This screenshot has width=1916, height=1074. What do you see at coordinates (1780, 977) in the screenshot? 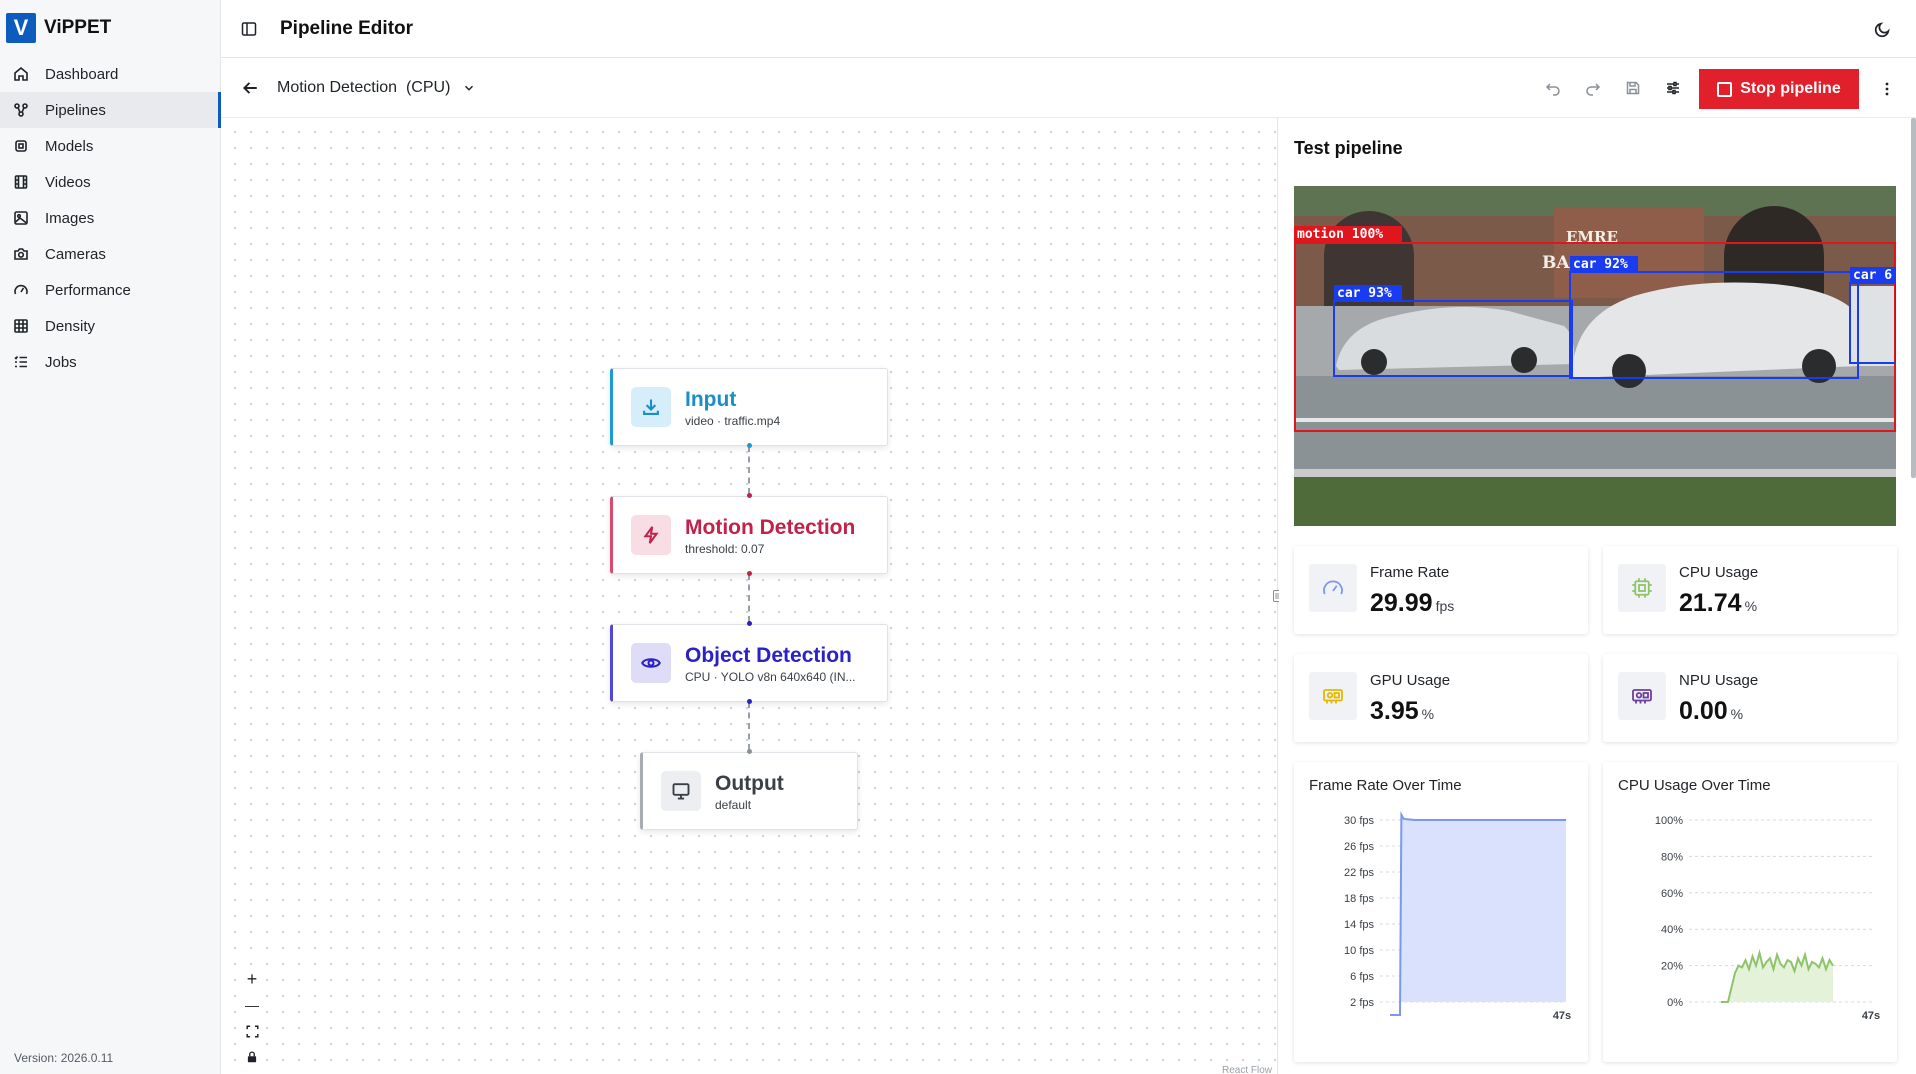
I see `series-area` at bounding box center [1780, 977].